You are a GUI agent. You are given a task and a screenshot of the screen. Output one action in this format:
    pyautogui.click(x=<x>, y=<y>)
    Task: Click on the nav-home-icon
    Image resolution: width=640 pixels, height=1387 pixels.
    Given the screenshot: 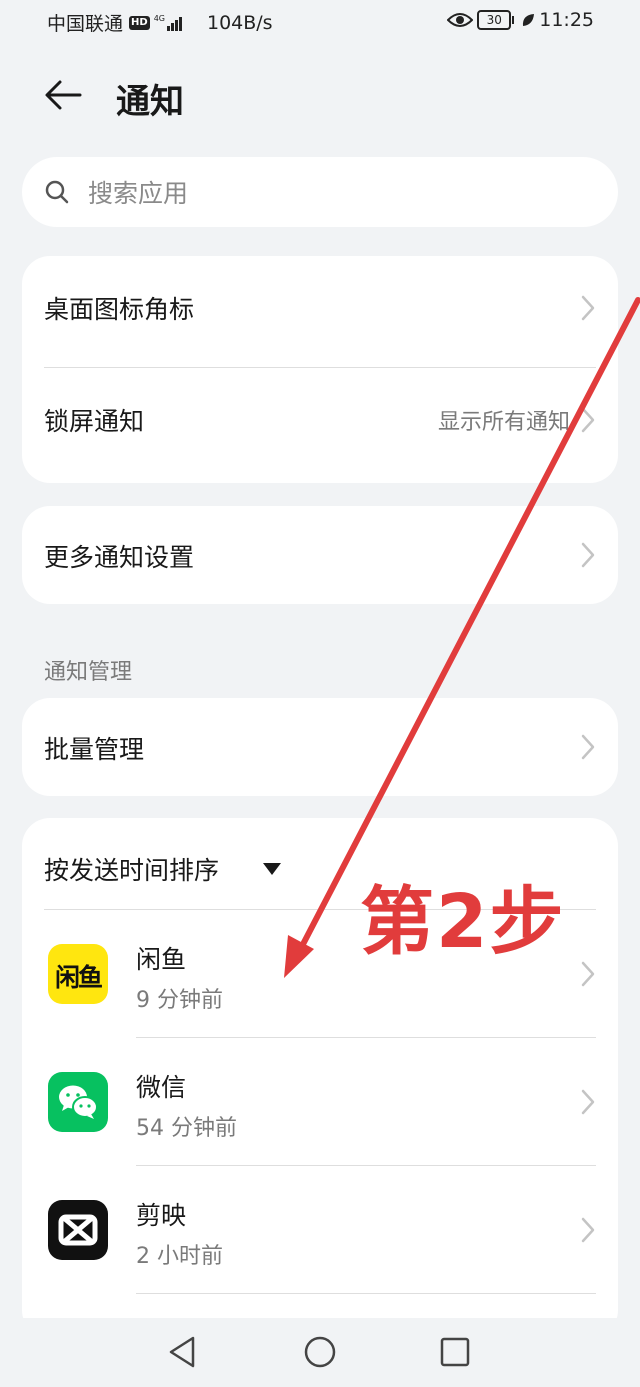 What is the action you would take?
    pyautogui.click(x=320, y=1352)
    